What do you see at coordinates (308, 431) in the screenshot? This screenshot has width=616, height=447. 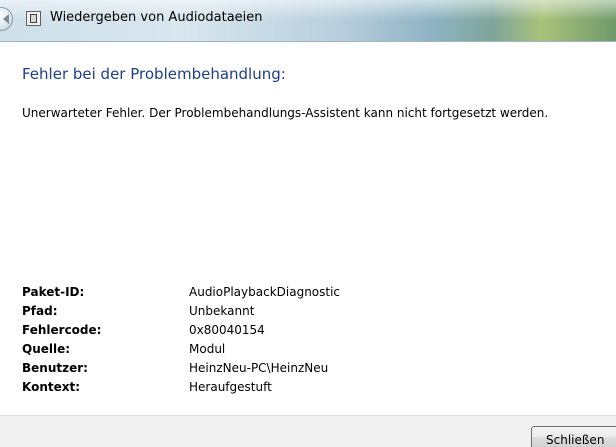 I see `footer-bar: Schließen` at bounding box center [308, 431].